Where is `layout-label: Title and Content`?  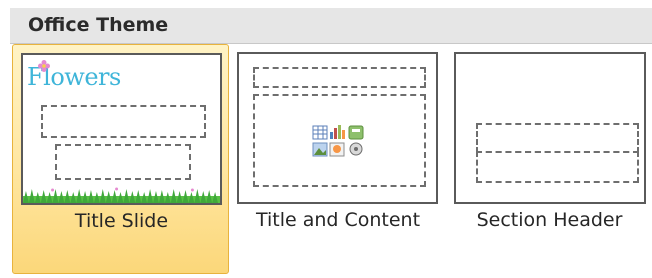
layout-label: Title and Content is located at coordinates (338, 220).